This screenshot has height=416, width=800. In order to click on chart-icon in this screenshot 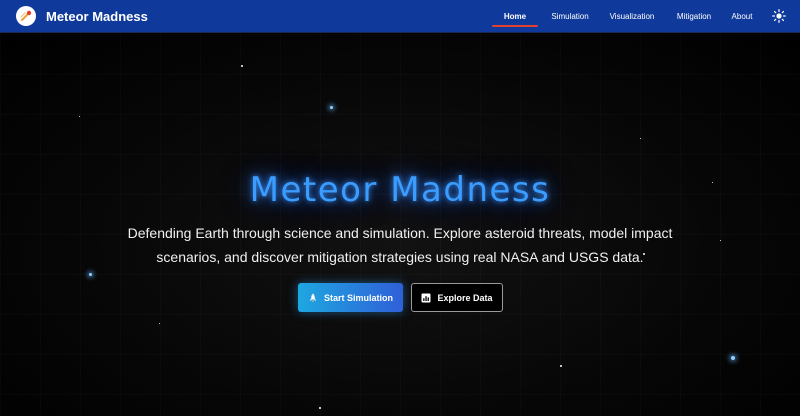, I will do `click(426, 298)`.